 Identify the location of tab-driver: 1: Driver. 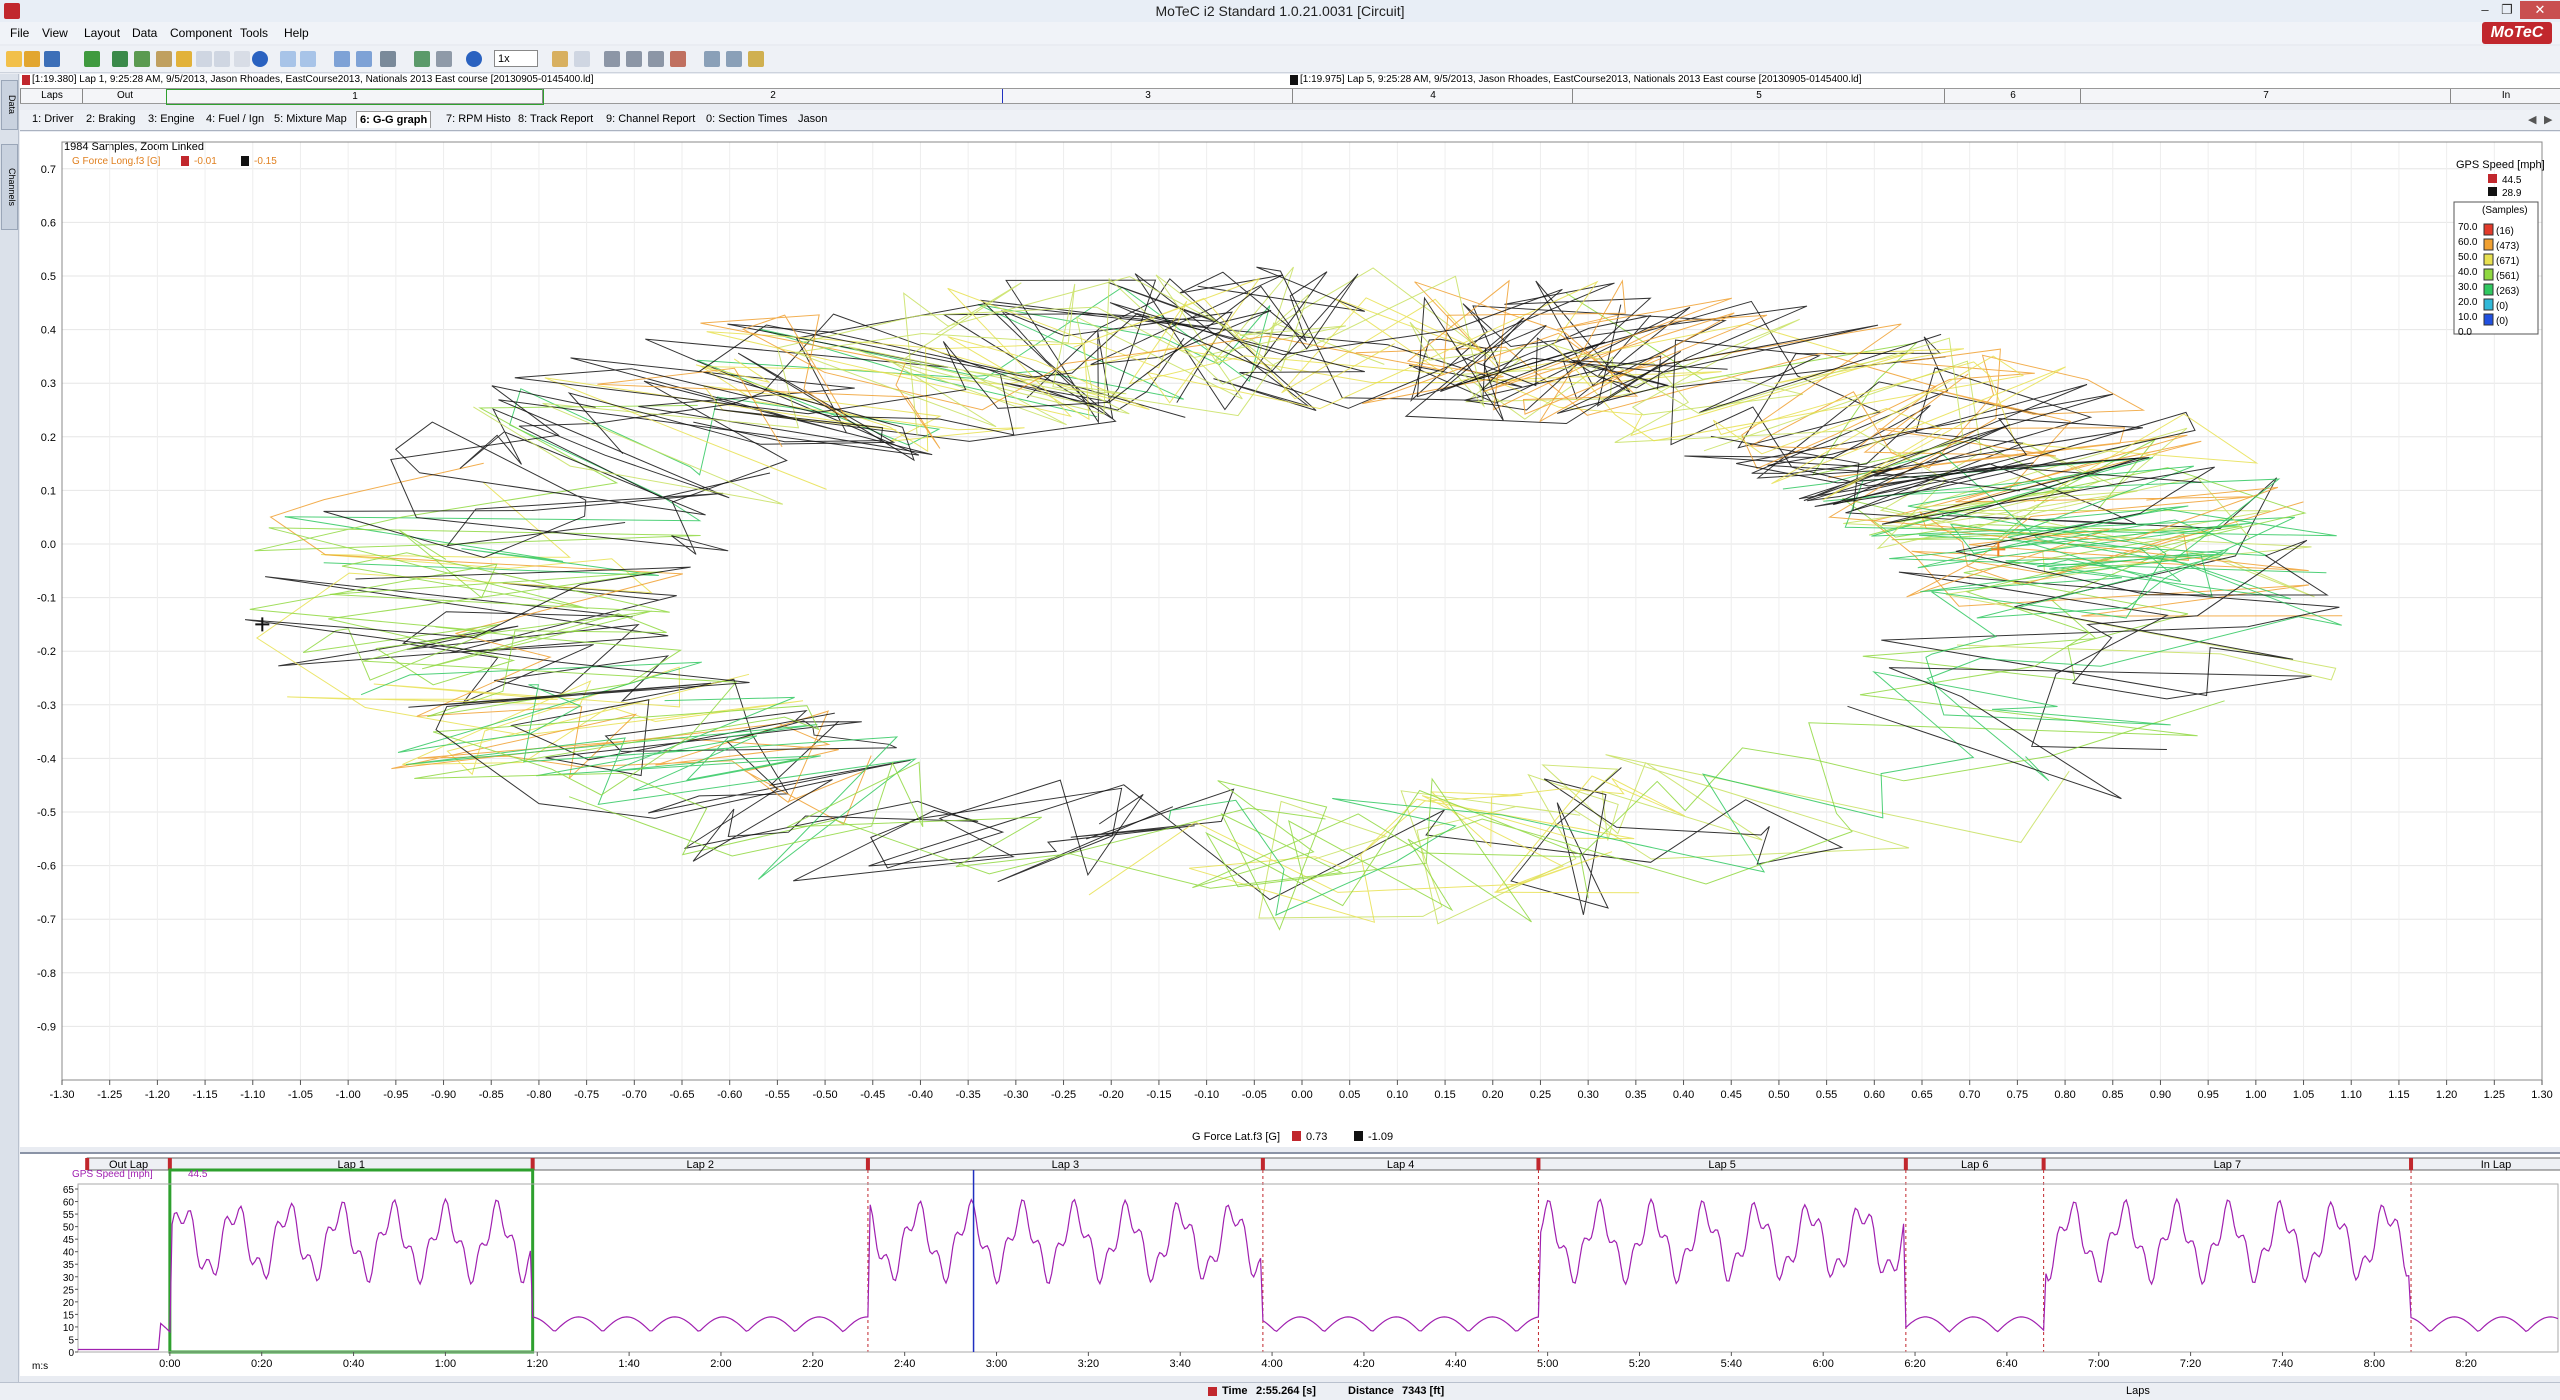
(53, 119).